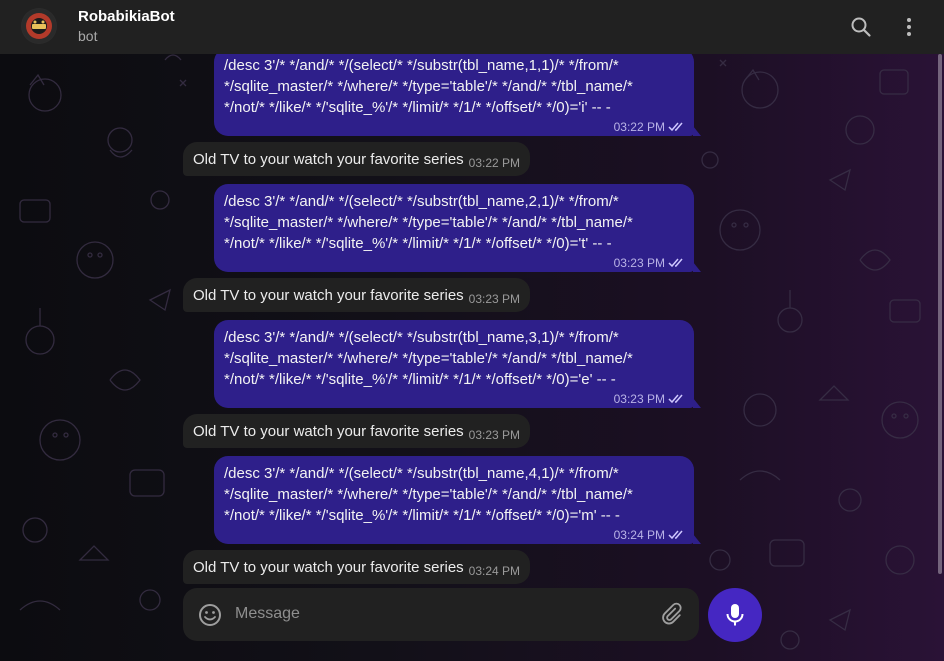 The image size is (944, 661). I want to click on emoji-button, so click(210, 615).